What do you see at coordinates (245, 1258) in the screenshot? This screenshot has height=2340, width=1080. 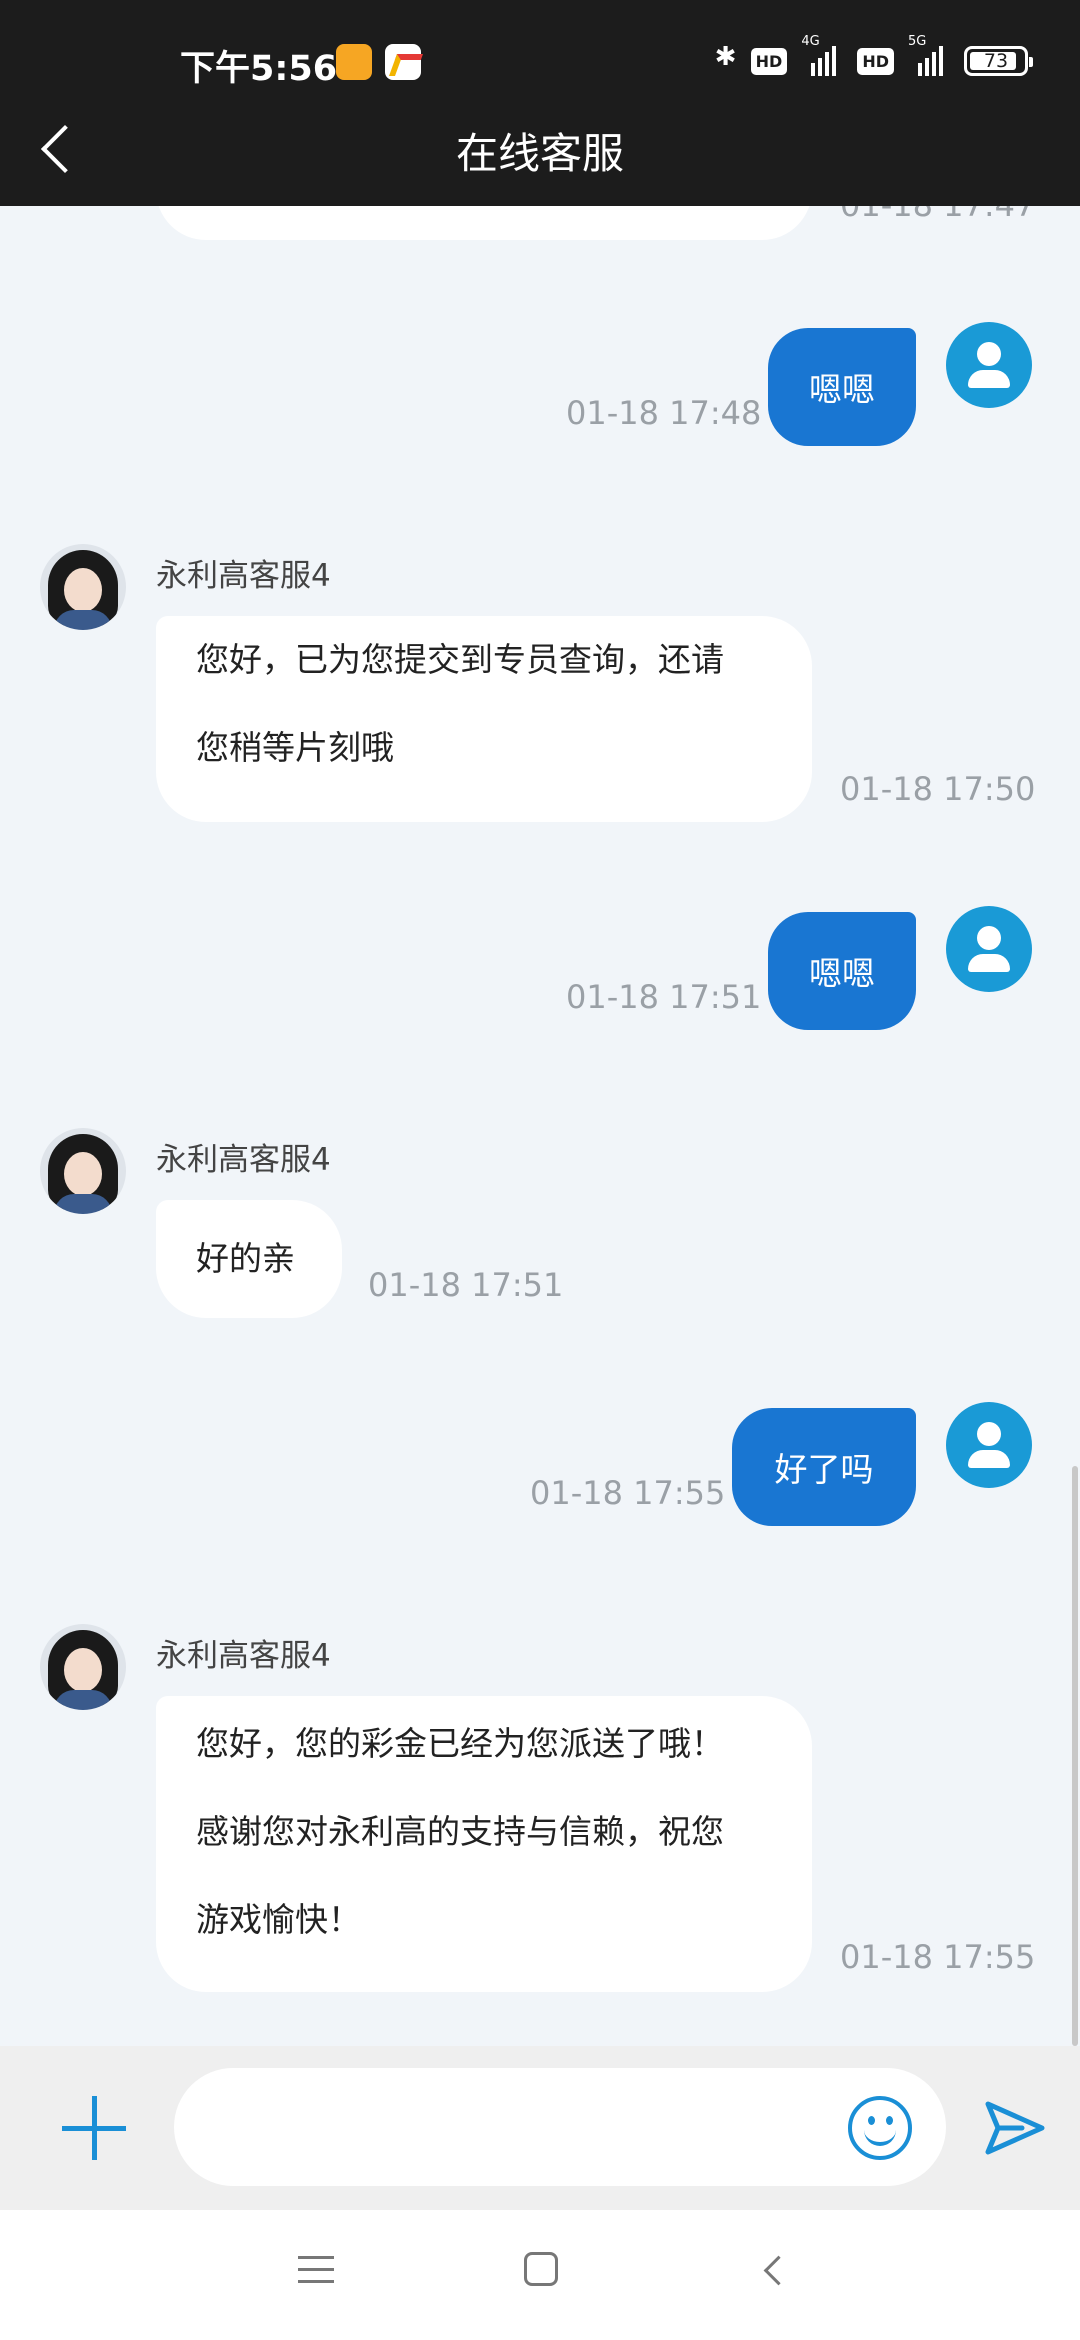 I see `message-line: 好的亲` at bounding box center [245, 1258].